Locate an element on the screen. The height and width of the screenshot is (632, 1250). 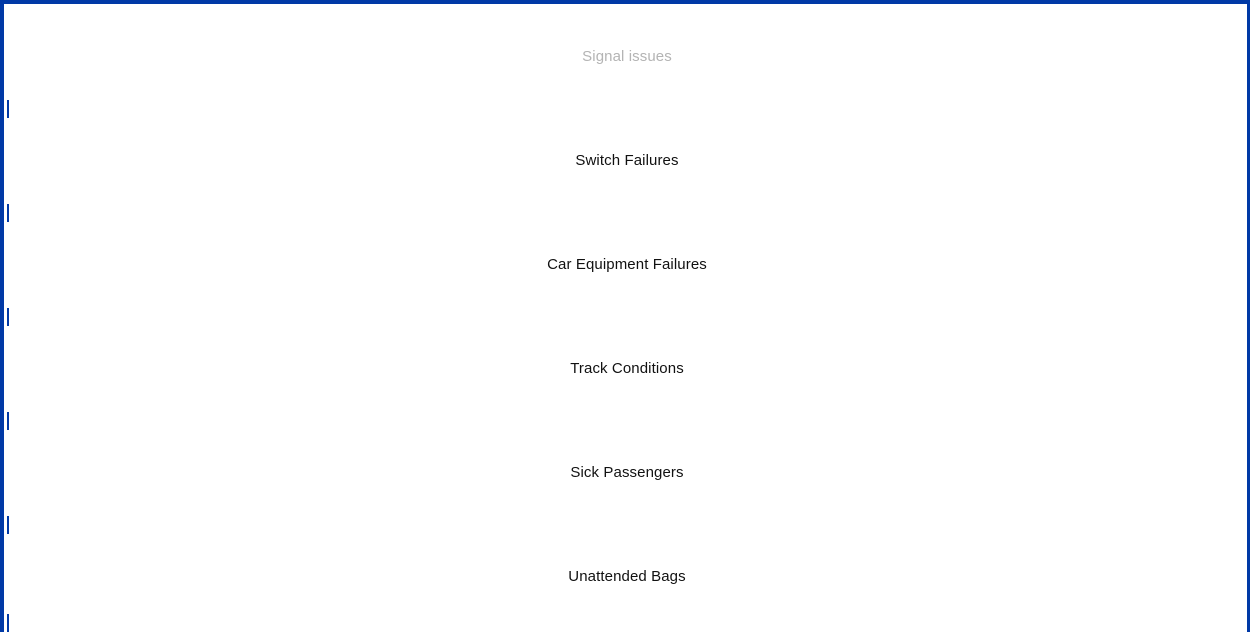
list-item-label: Track Conditions is located at coordinates (627, 368).